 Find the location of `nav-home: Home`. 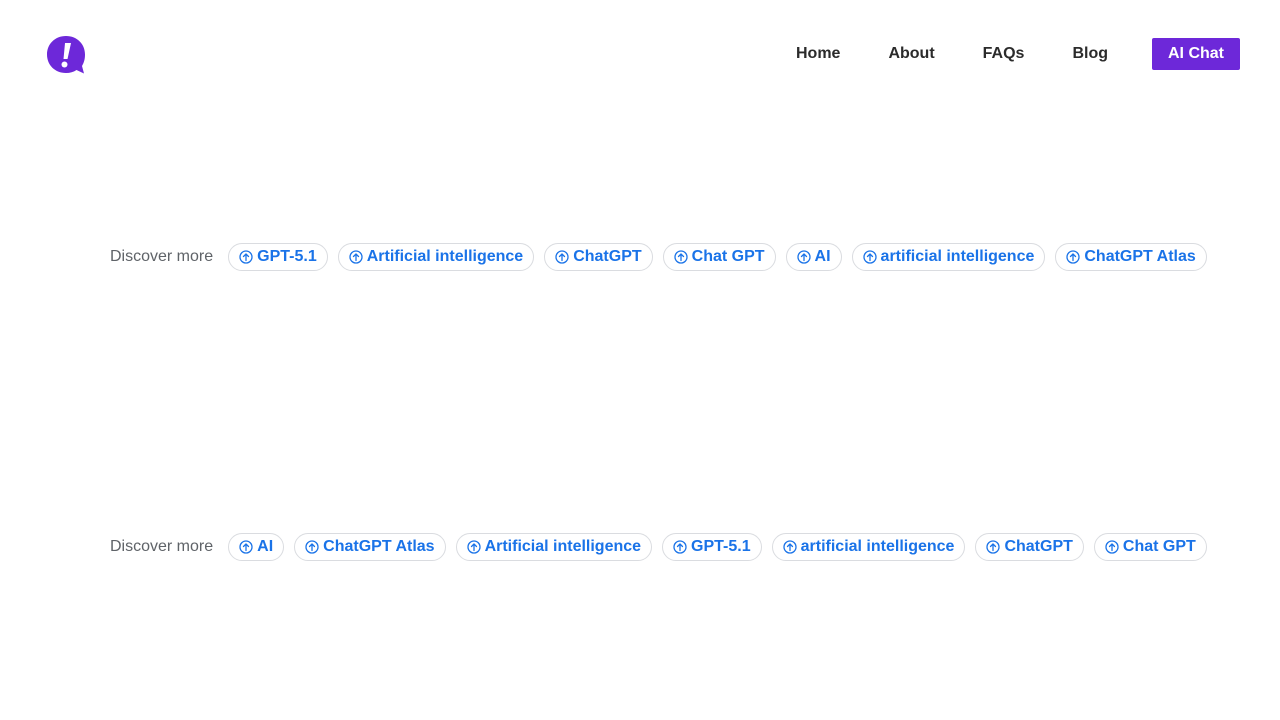

nav-home: Home is located at coordinates (818, 54).